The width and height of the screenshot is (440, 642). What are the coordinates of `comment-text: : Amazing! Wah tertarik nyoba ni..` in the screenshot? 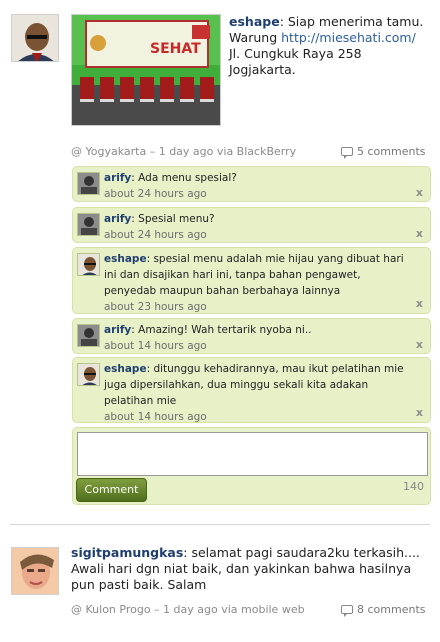 It's located at (221, 330).